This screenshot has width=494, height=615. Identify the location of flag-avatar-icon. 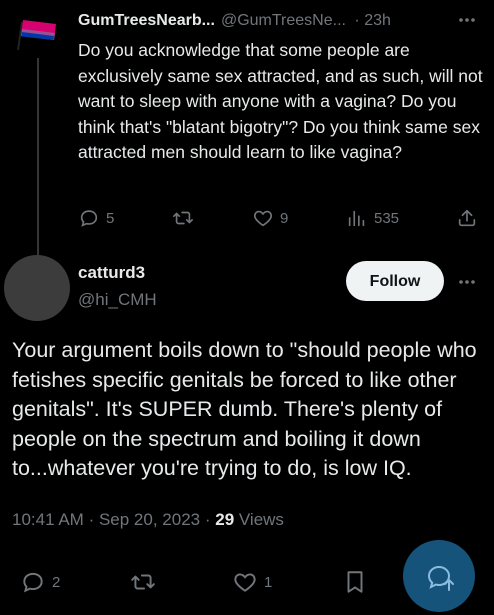
(38, 32).